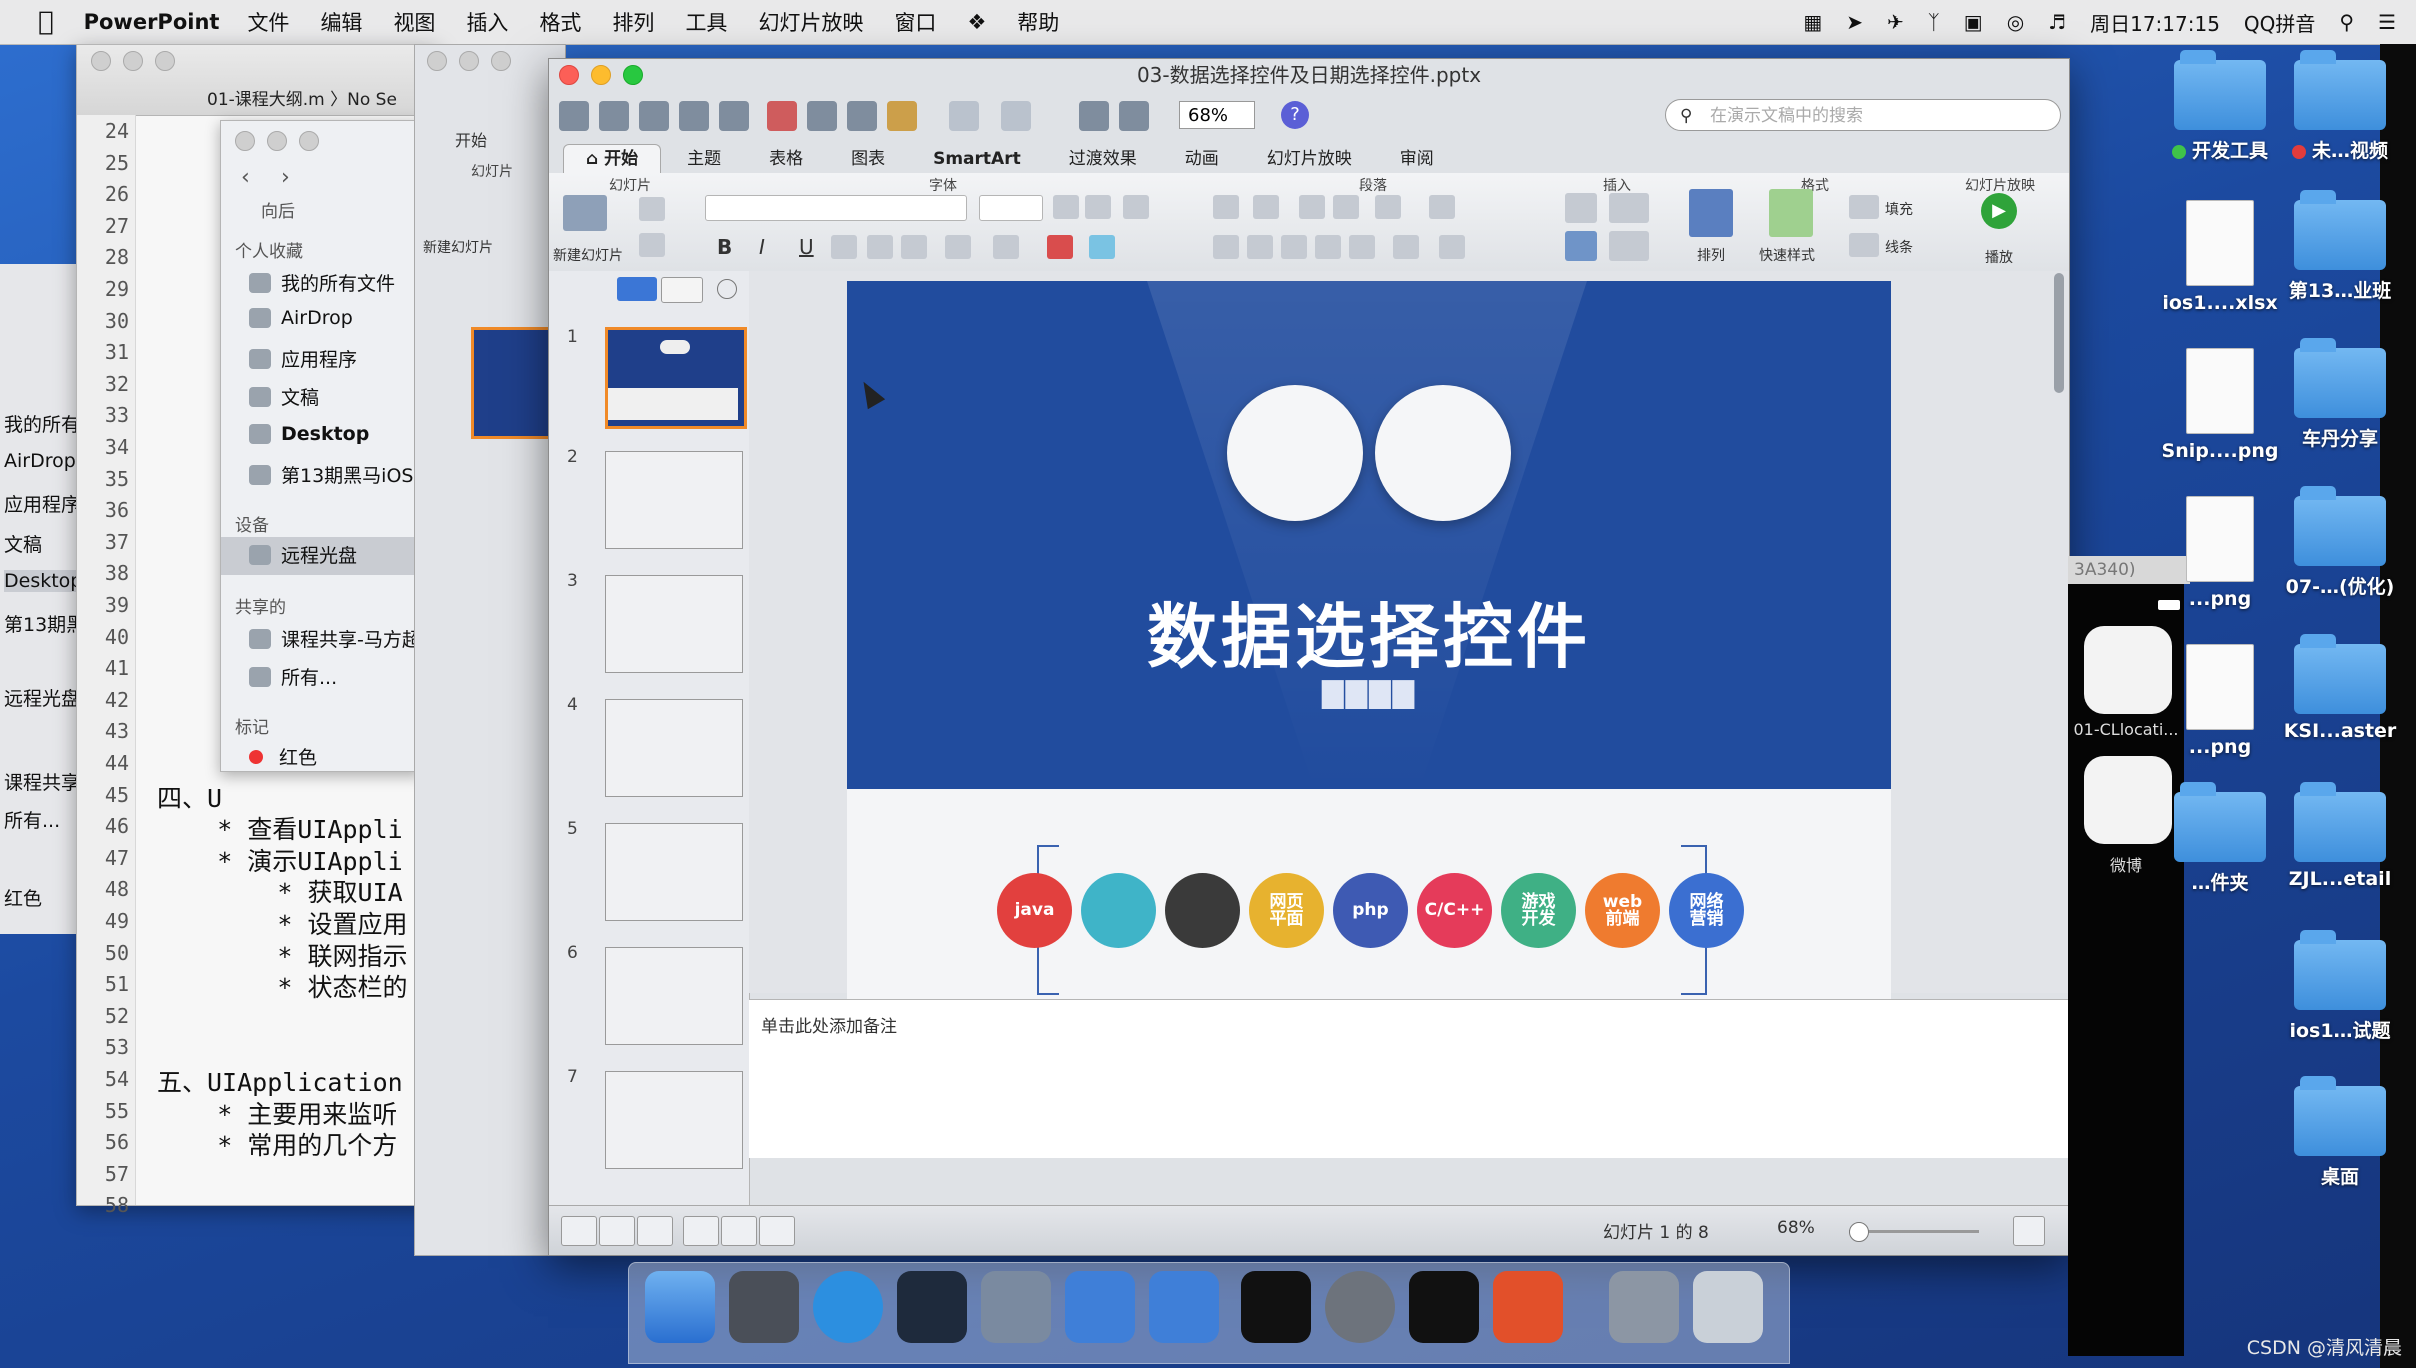 This screenshot has height=1368, width=2416. Describe the element at coordinates (1103, 159) in the screenshot. I see `tab-transitions: 过渡效果` at that location.